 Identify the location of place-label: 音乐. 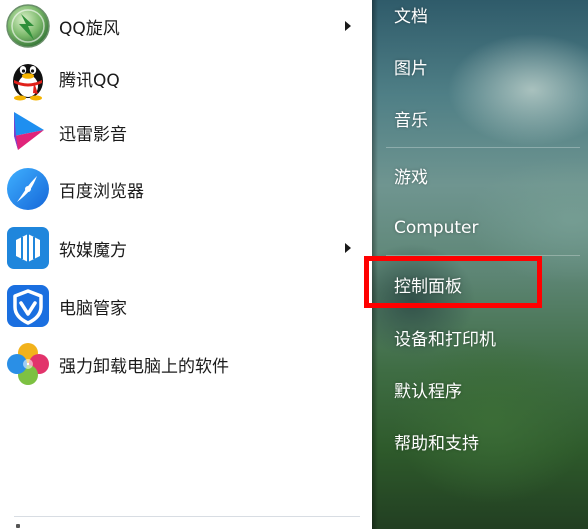
(411, 120).